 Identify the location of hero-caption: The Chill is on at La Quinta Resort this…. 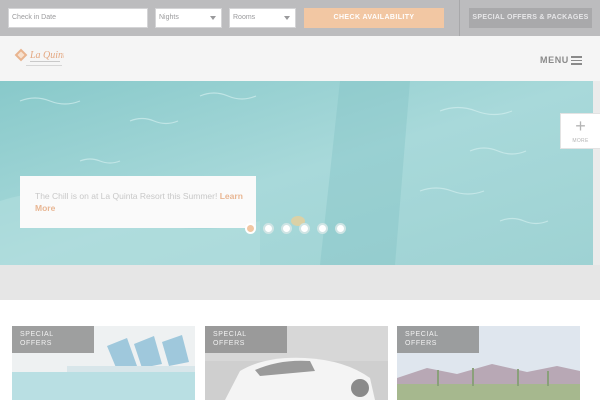
(126, 196).